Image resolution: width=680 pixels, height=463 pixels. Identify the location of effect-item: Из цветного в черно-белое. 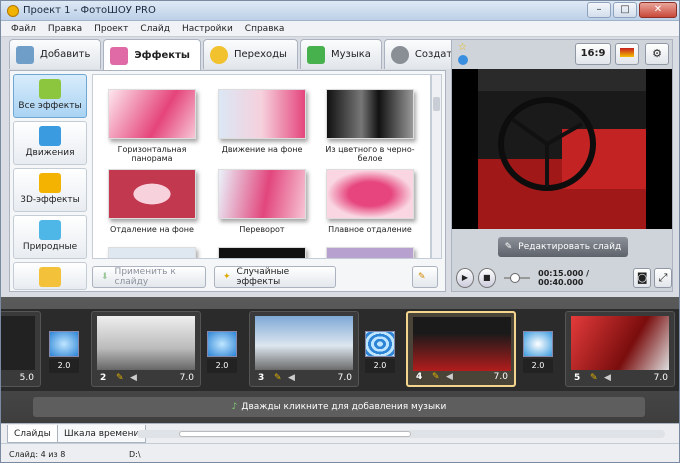
(370, 126).